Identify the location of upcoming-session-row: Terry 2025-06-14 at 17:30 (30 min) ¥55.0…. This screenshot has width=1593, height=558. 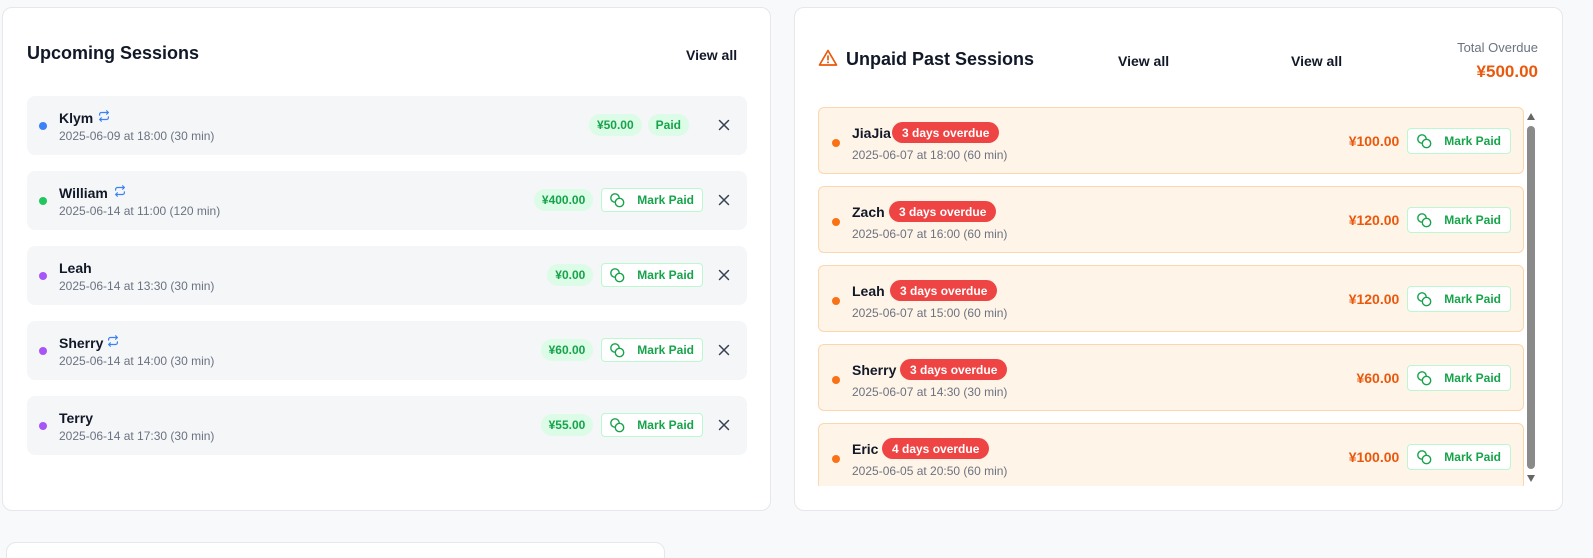
(387, 425).